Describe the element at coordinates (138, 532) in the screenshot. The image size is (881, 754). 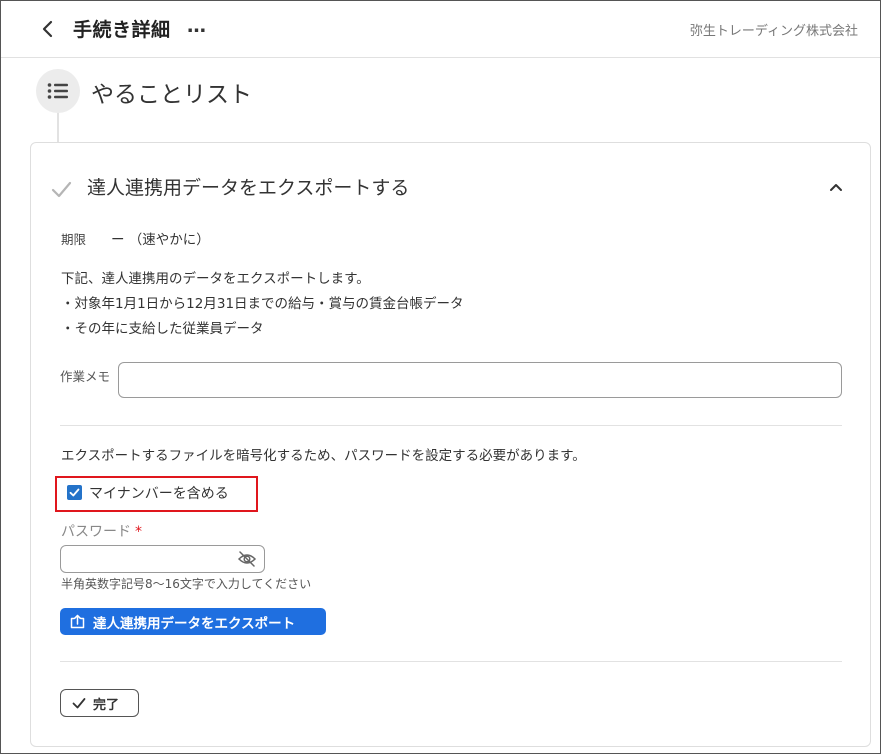
I see `required-mark: *` at that location.